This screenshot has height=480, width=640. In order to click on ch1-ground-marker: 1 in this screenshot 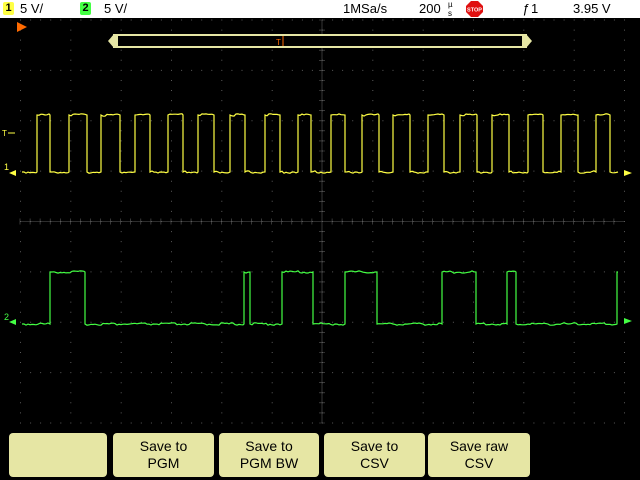, I will do `click(10, 169)`.